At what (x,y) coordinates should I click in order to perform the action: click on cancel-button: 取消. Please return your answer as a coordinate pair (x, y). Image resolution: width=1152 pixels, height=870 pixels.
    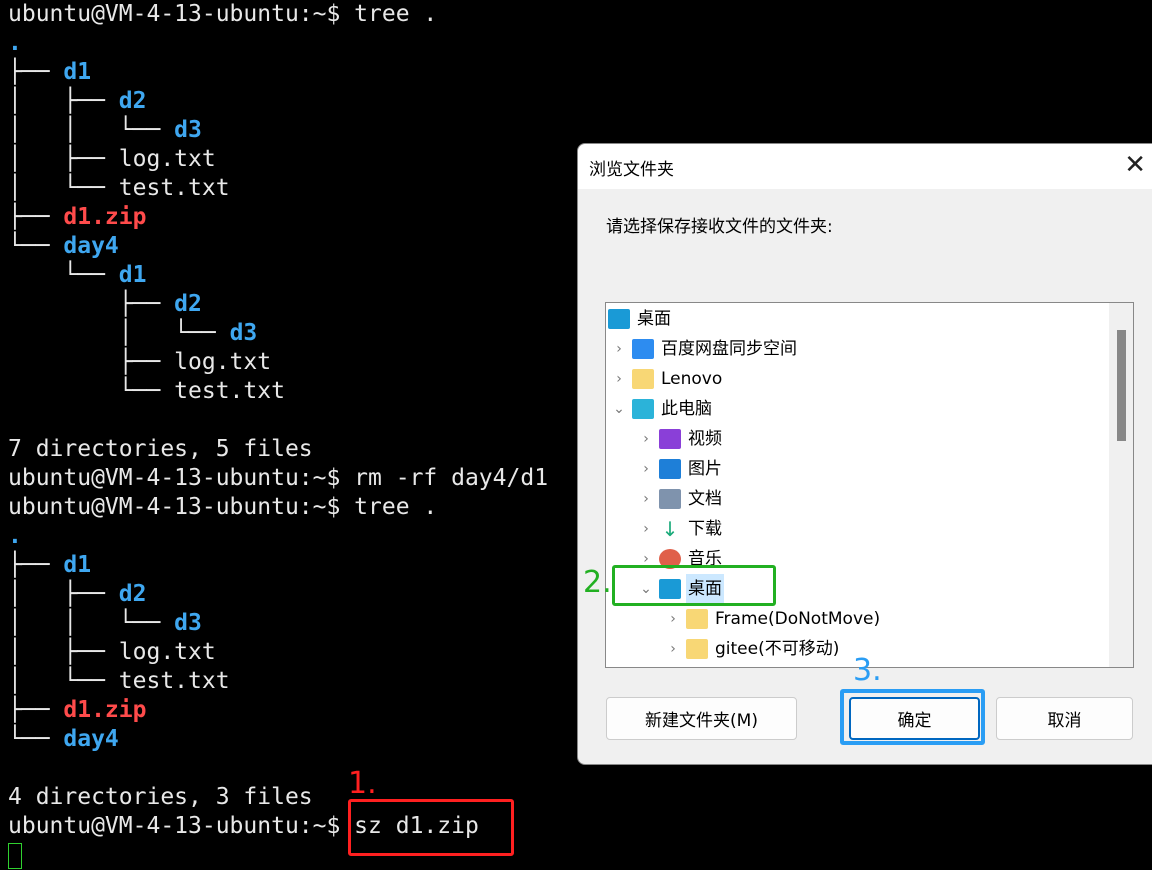
    Looking at the image, I should click on (1064, 718).